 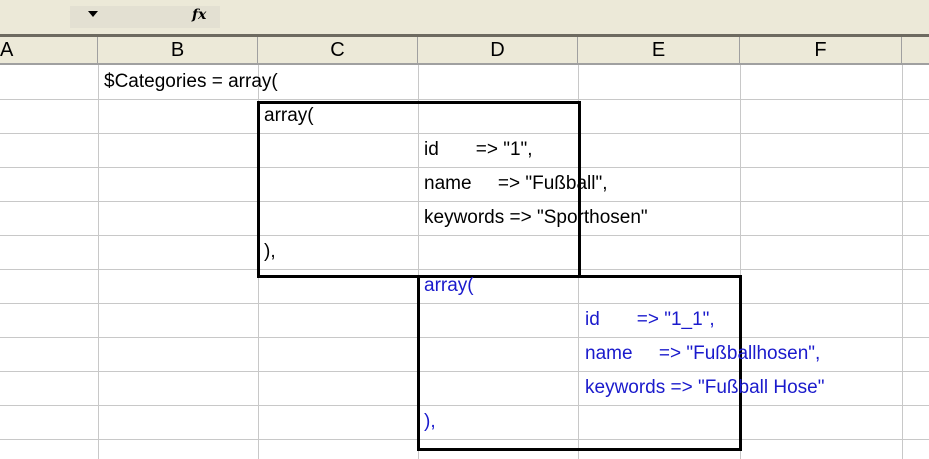 I want to click on name-box: fx, so click(x=145, y=17).